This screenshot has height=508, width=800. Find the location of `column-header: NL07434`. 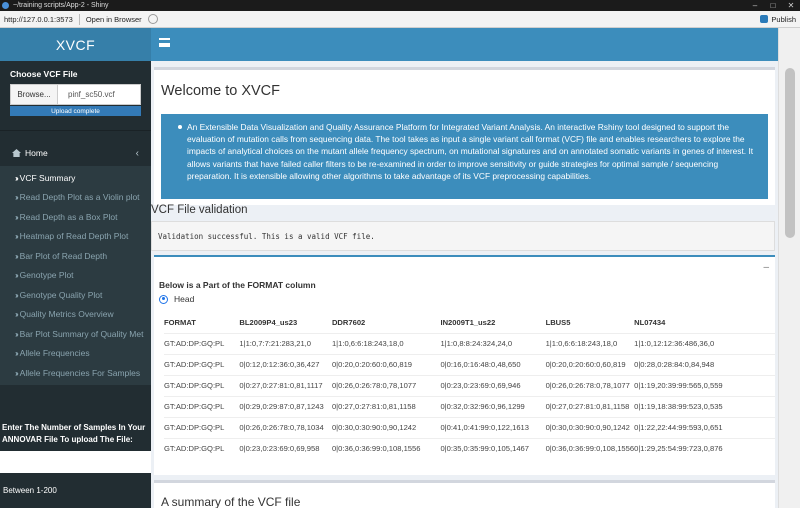

column-header: NL07434 is located at coordinates (650, 323).